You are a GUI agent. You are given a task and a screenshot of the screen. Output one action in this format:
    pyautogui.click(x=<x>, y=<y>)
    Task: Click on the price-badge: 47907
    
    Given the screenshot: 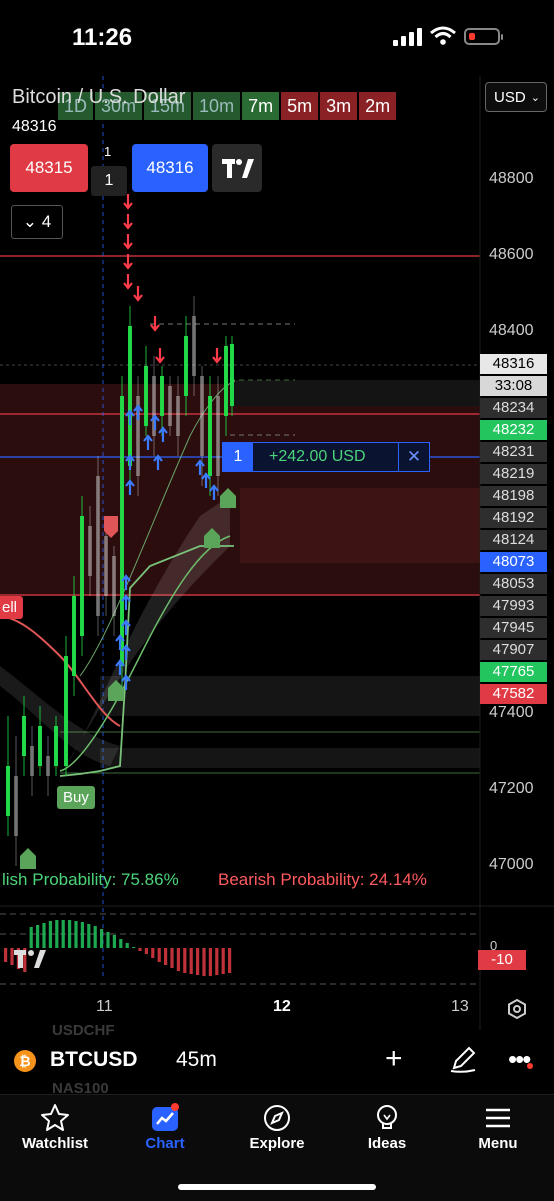 What is the action you would take?
    pyautogui.click(x=513, y=650)
    